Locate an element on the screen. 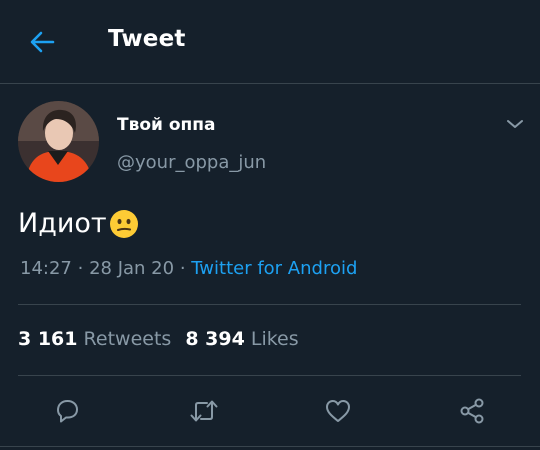  tweet-text: Идиот is located at coordinates (78, 223).